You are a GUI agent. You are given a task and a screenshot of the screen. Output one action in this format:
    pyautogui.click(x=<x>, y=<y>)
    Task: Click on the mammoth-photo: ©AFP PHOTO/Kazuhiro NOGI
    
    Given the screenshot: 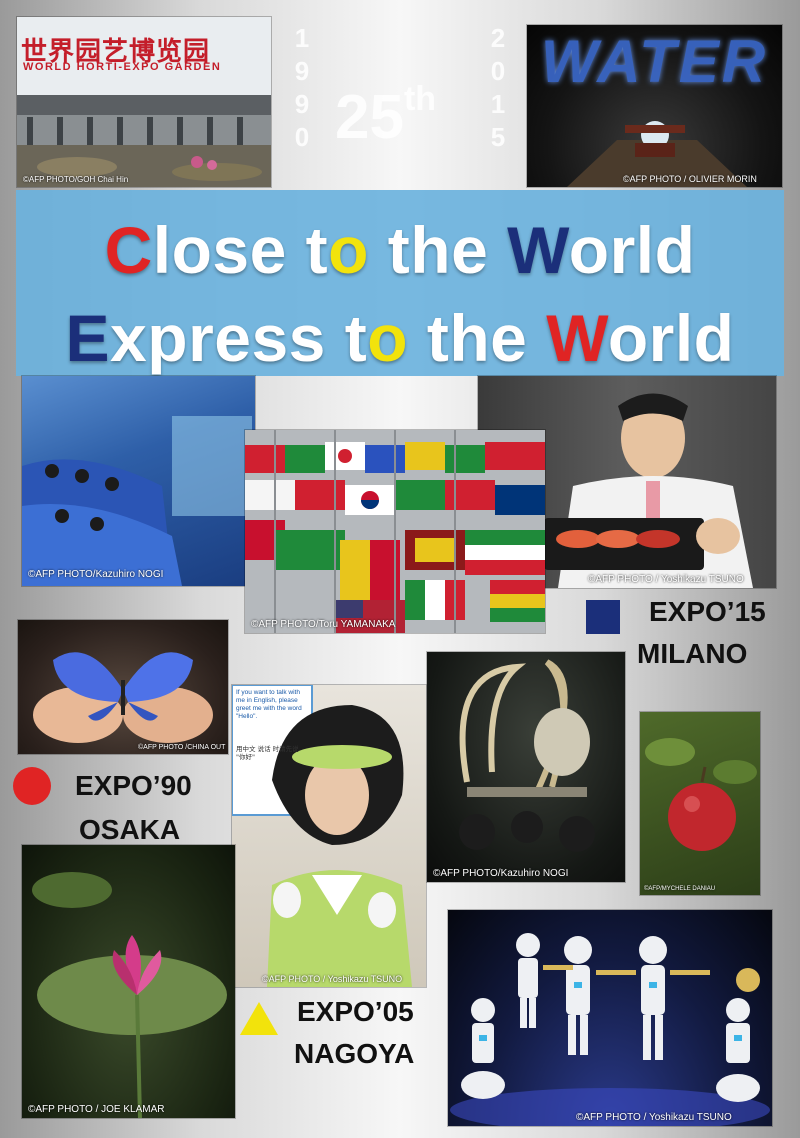 What is the action you would take?
    pyautogui.click(x=526, y=767)
    